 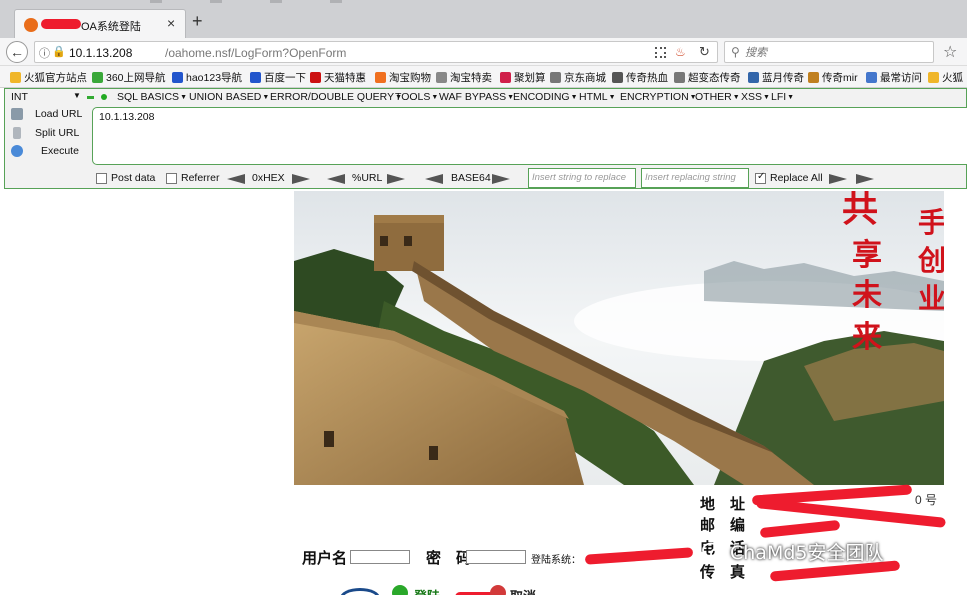 What do you see at coordinates (865, 179) in the screenshot?
I see `replace-all-run-icon` at bounding box center [865, 179].